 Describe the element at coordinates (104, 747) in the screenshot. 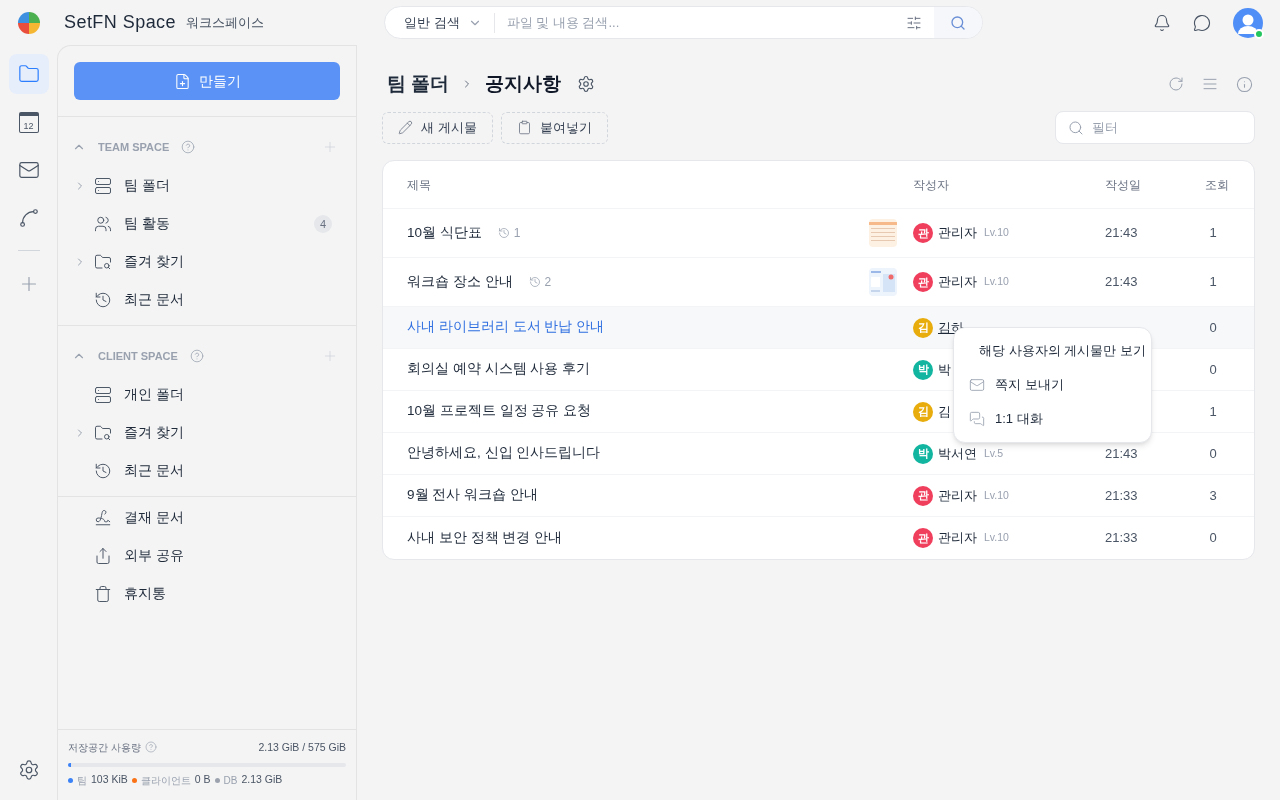

I see `storage-label: 저장공간 사용량` at that location.